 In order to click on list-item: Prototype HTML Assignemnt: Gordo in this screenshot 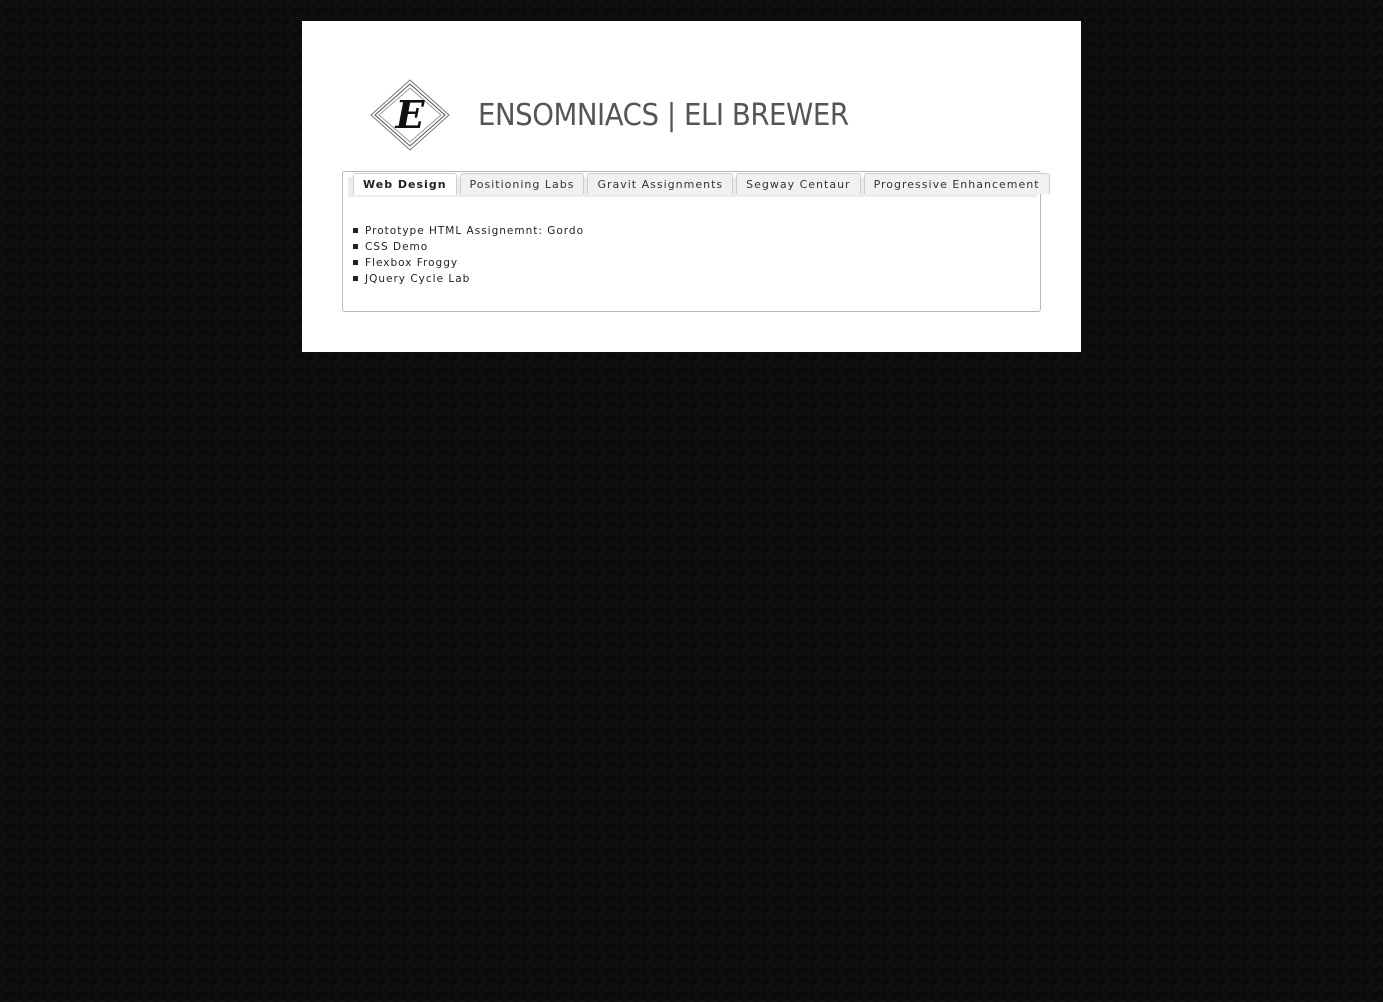, I will do `click(468, 231)`.